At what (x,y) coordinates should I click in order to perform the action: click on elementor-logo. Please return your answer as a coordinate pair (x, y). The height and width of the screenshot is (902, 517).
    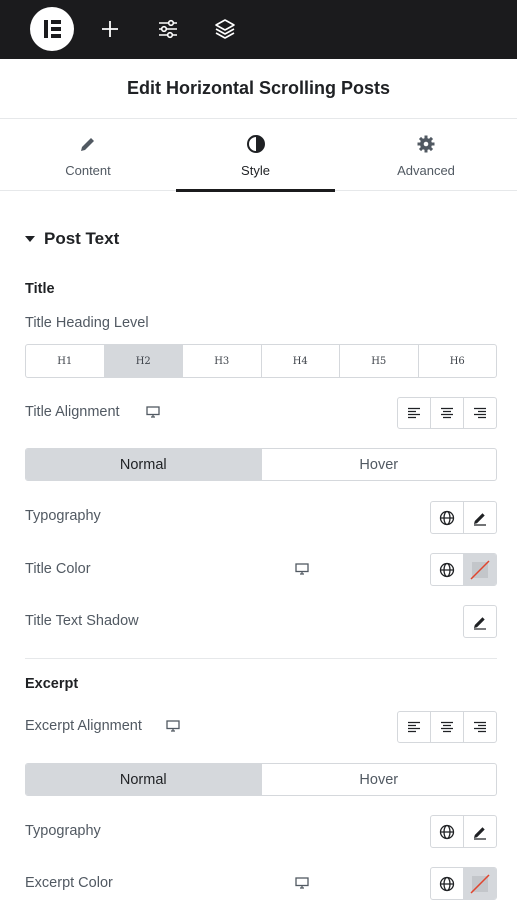
    Looking at the image, I should click on (52, 29).